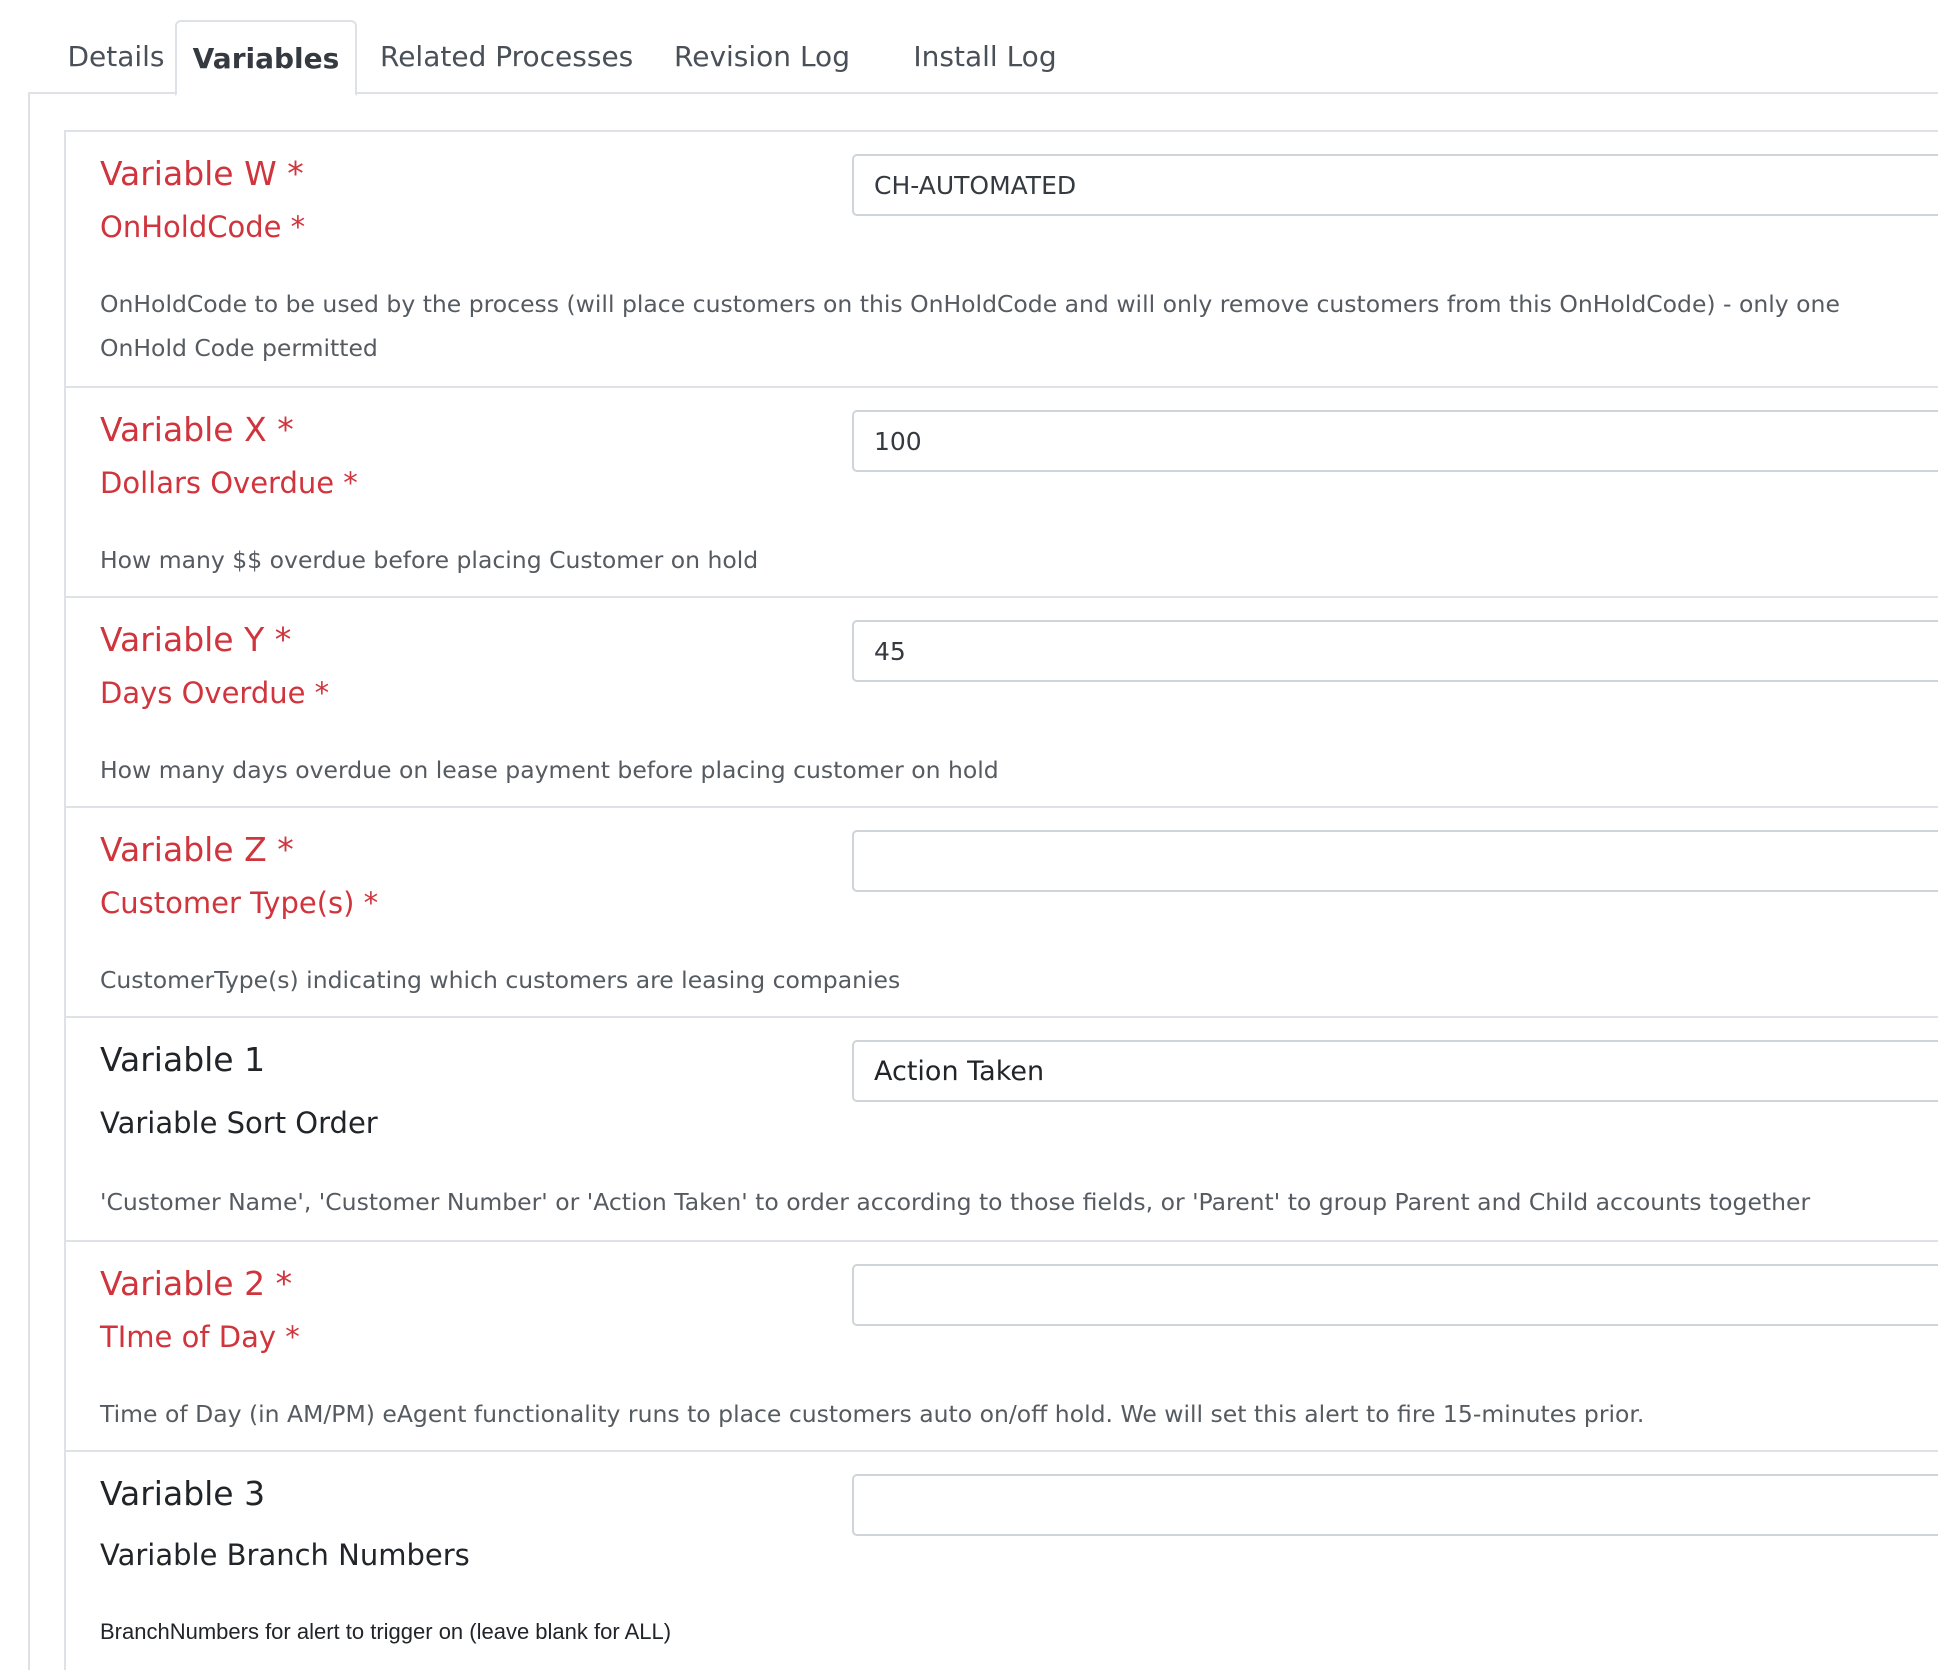 The height and width of the screenshot is (1670, 1938). I want to click on variable-subtitle: Days Overdue *, so click(215, 693).